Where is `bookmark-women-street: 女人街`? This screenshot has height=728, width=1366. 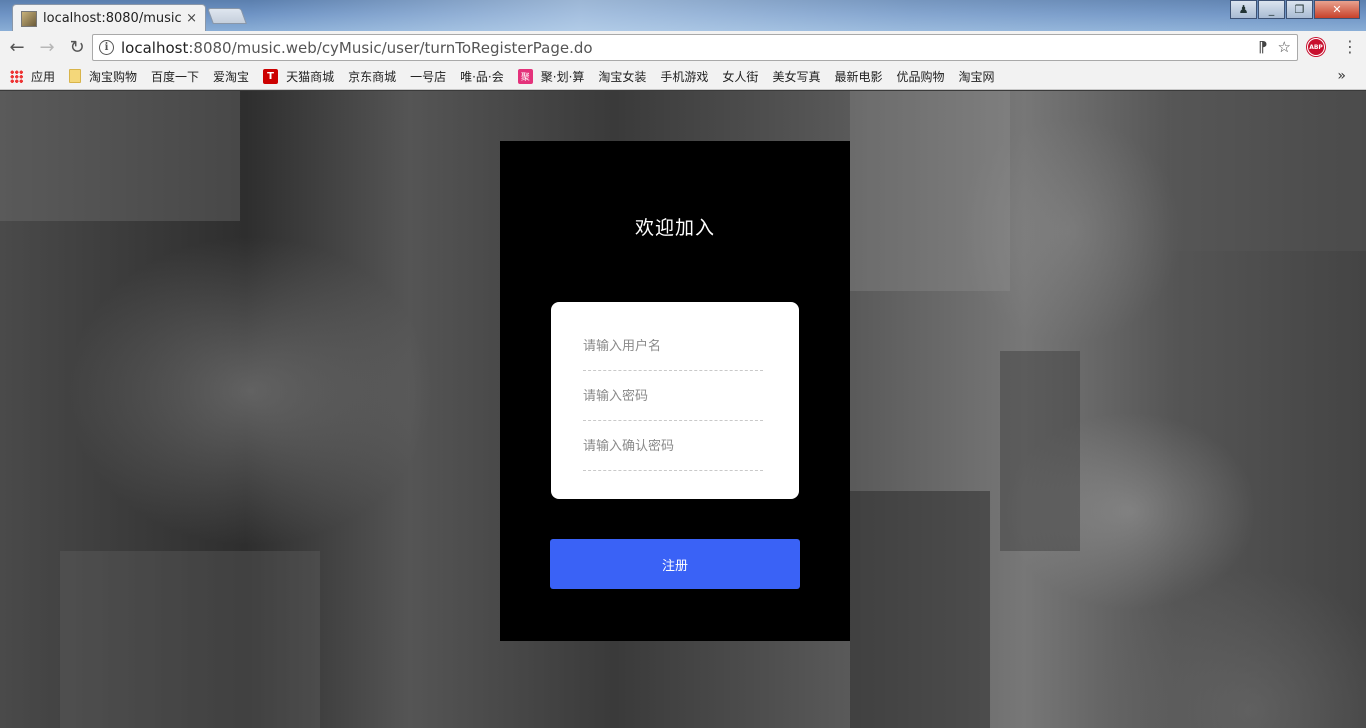 bookmark-women-street: 女人街 is located at coordinates (379, 117).